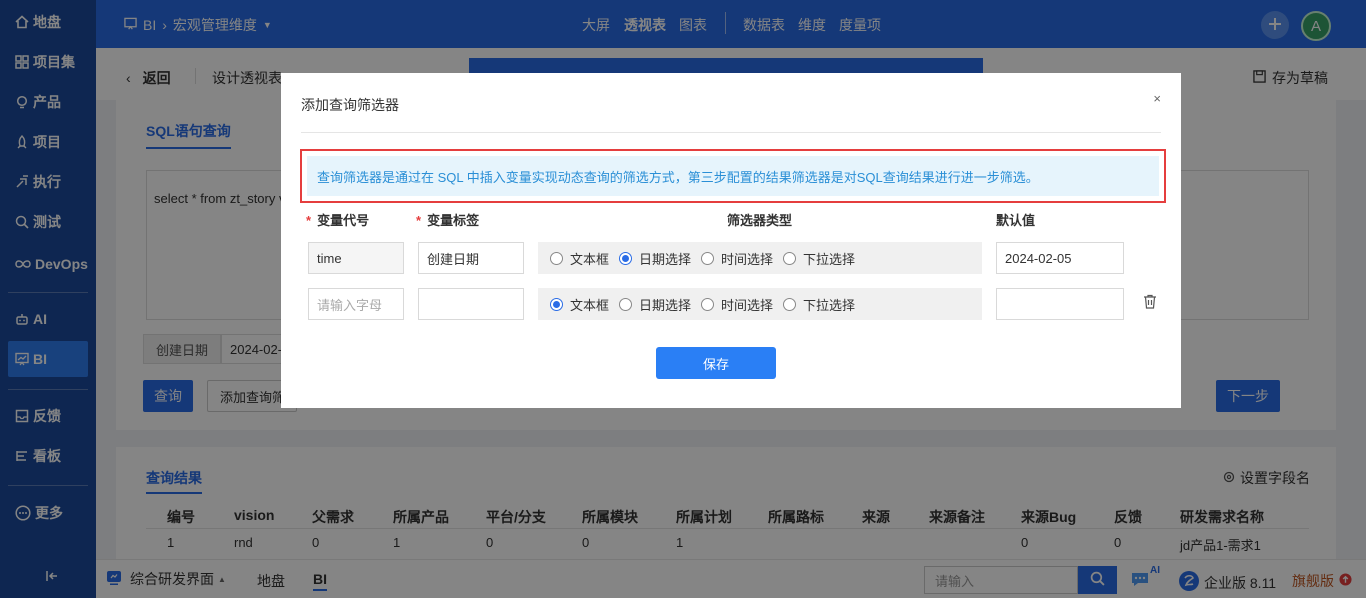 This screenshot has width=1366, height=598. What do you see at coordinates (1150, 303) in the screenshot?
I see `trash-icon` at bounding box center [1150, 303].